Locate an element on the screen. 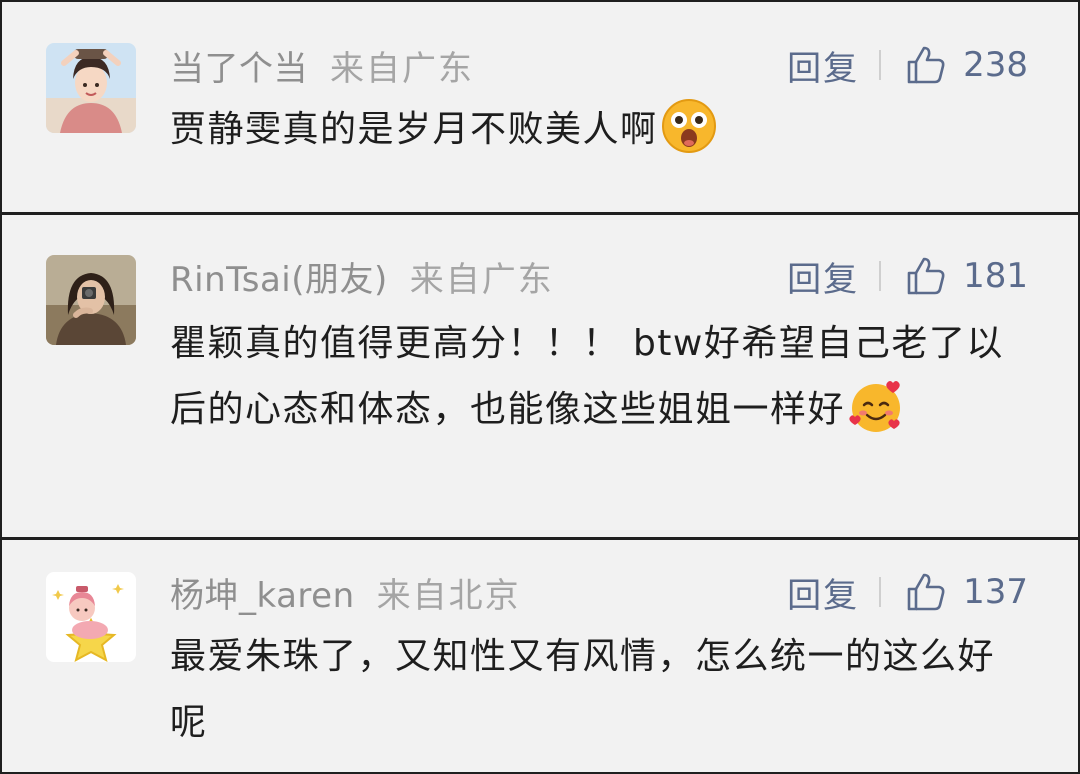 The height and width of the screenshot is (774, 1080). comment-text: 贾静雯真的是岁月不败美人啊 is located at coordinates (600, 130).